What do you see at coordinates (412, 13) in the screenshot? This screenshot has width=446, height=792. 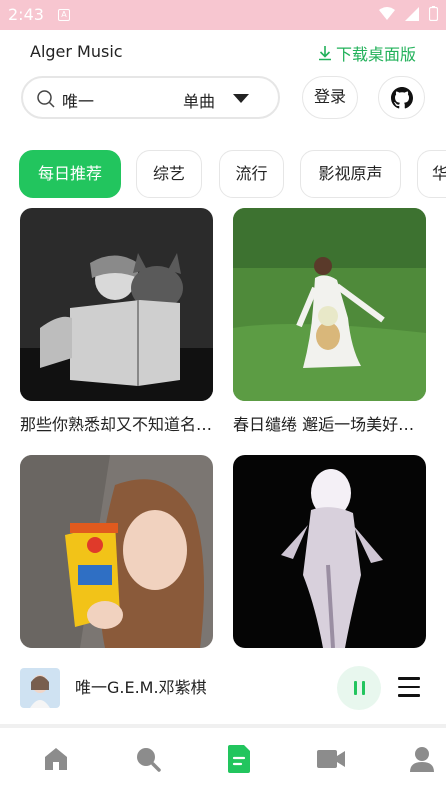 I see `signal-icon` at bounding box center [412, 13].